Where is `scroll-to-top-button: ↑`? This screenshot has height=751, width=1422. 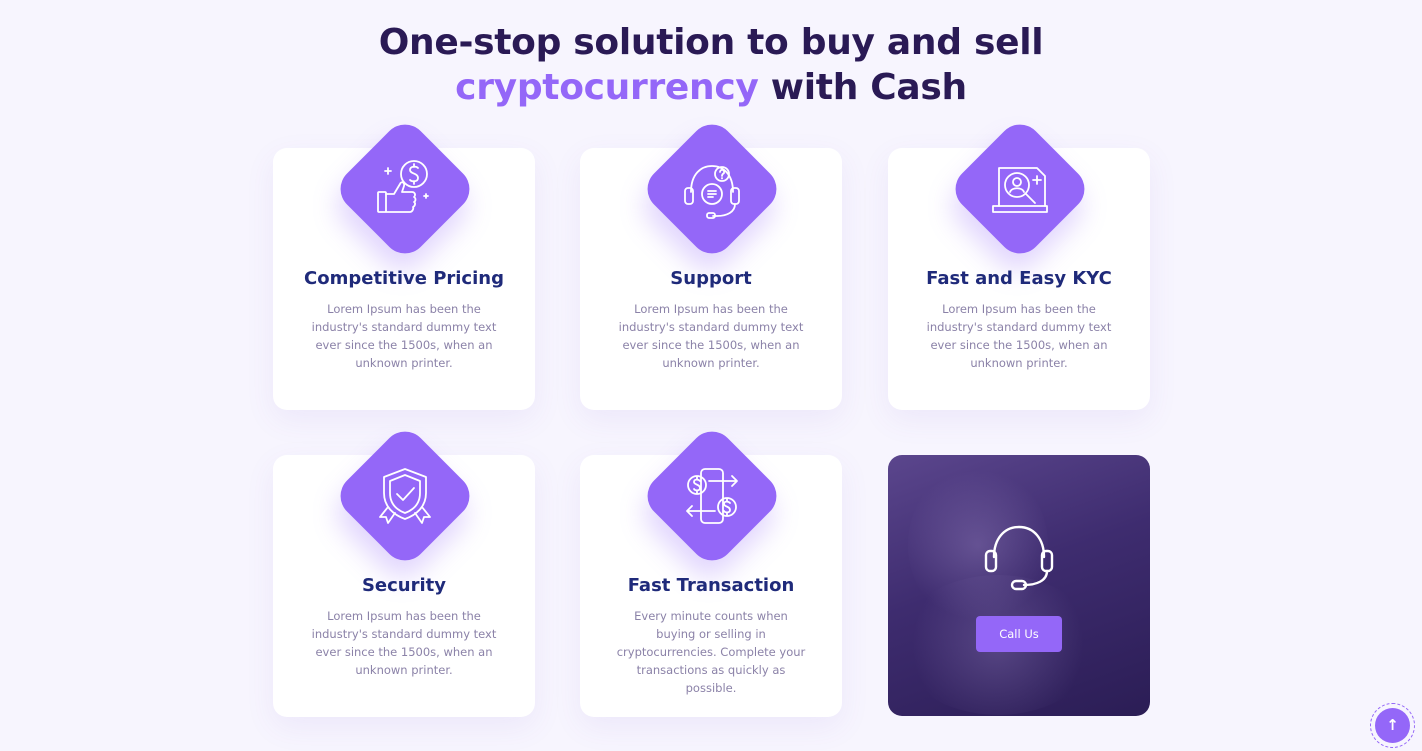 scroll-to-top-button: ↑ is located at coordinates (1392, 725).